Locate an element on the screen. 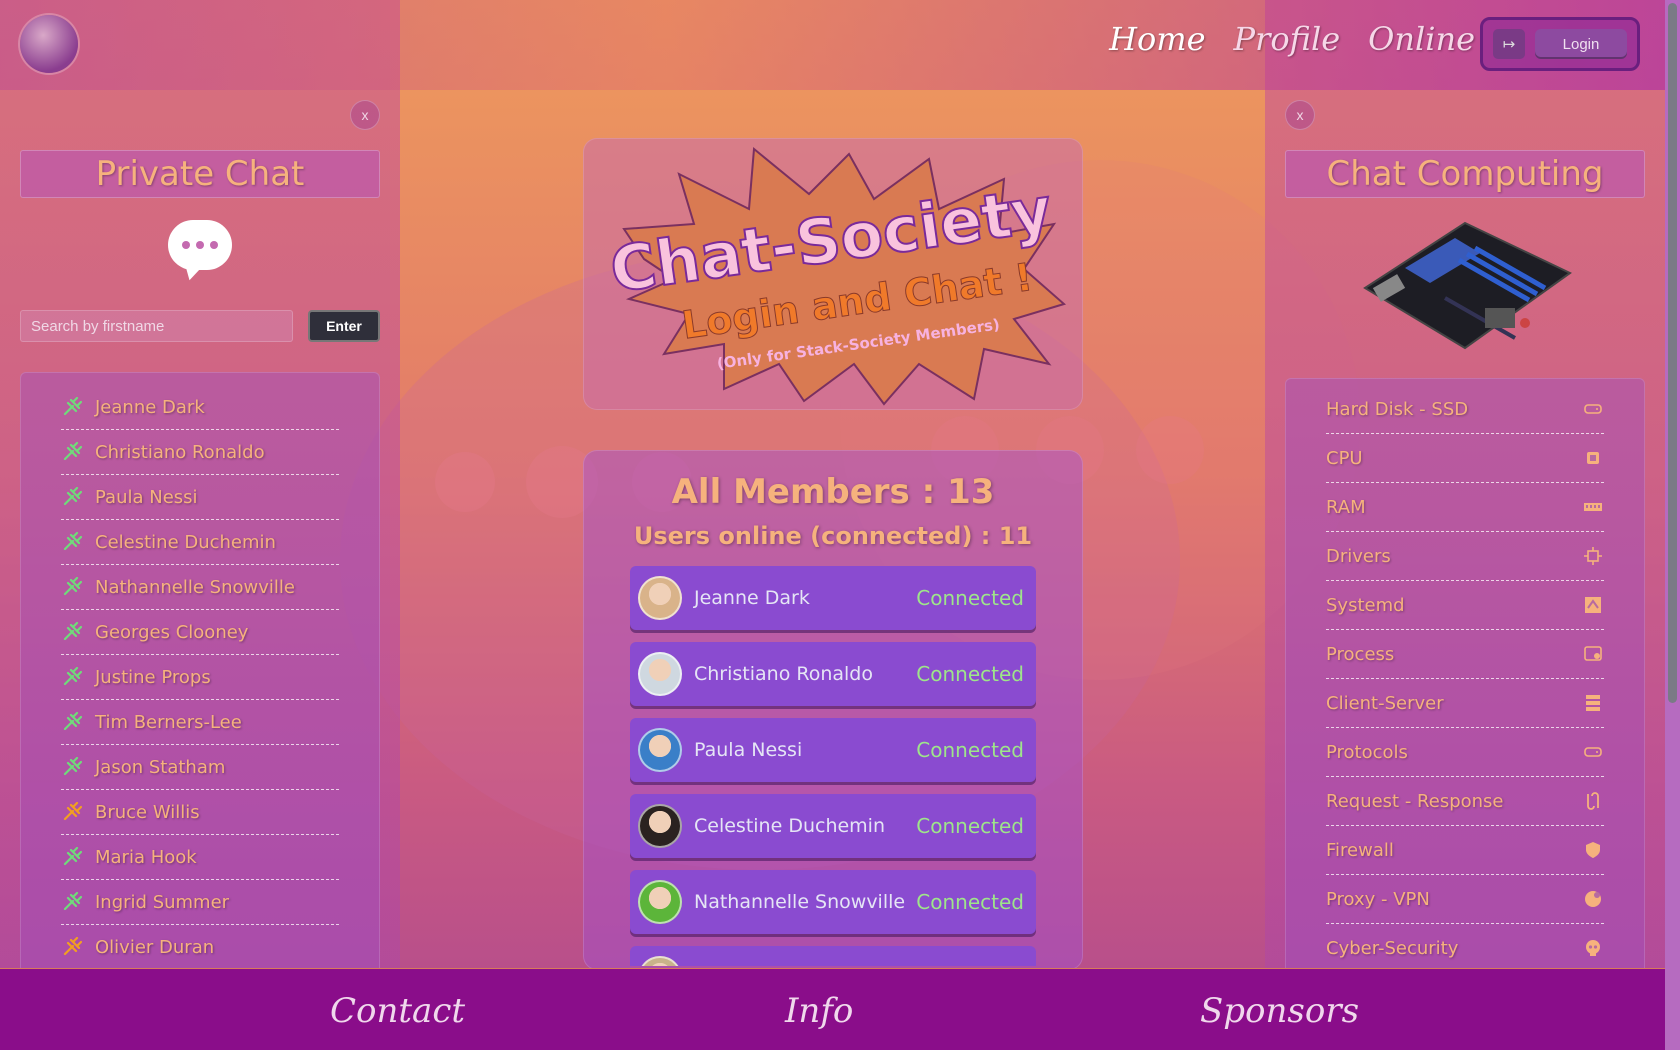 Image resolution: width=1680 pixels, height=1050 pixels. connected-user-row: Jeanne Dark Connected is located at coordinates (833, 598).